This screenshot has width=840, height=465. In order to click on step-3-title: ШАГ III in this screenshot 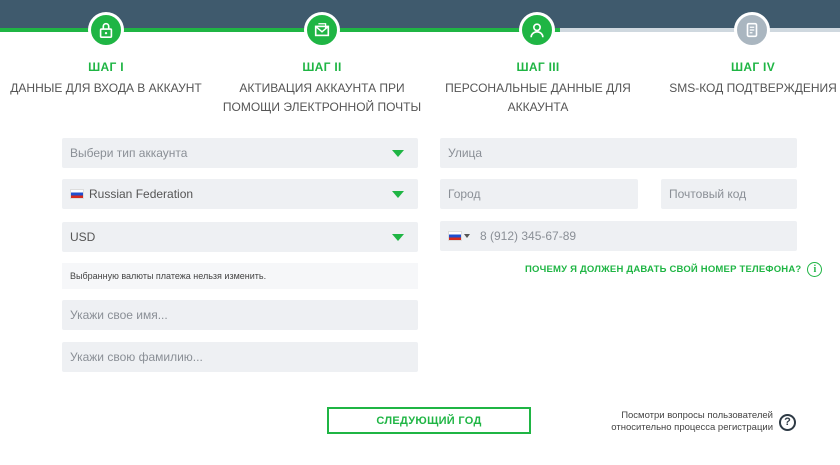, I will do `click(538, 67)`.